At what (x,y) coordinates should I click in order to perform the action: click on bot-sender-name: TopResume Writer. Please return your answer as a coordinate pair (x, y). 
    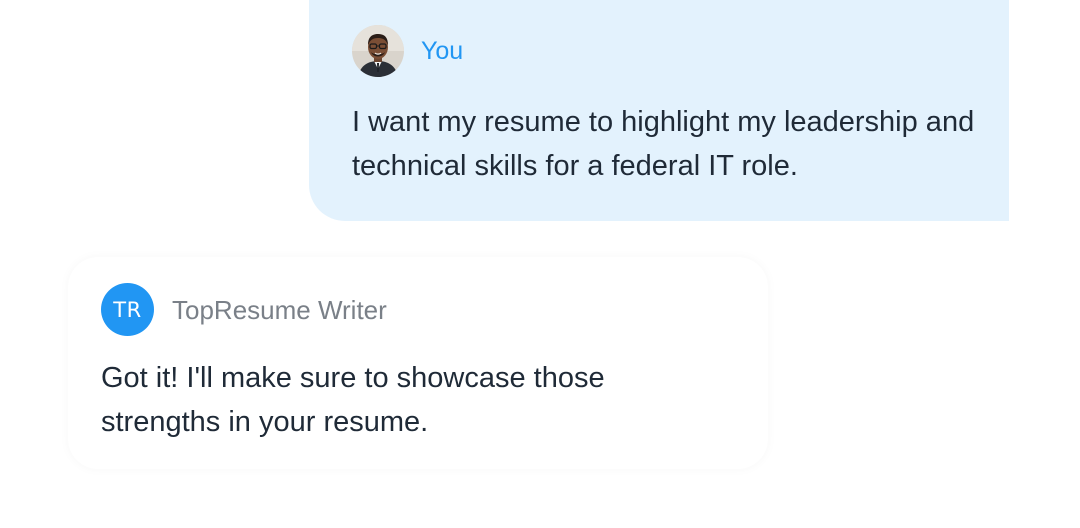
    Looking at the image, I should click on (279, 309).